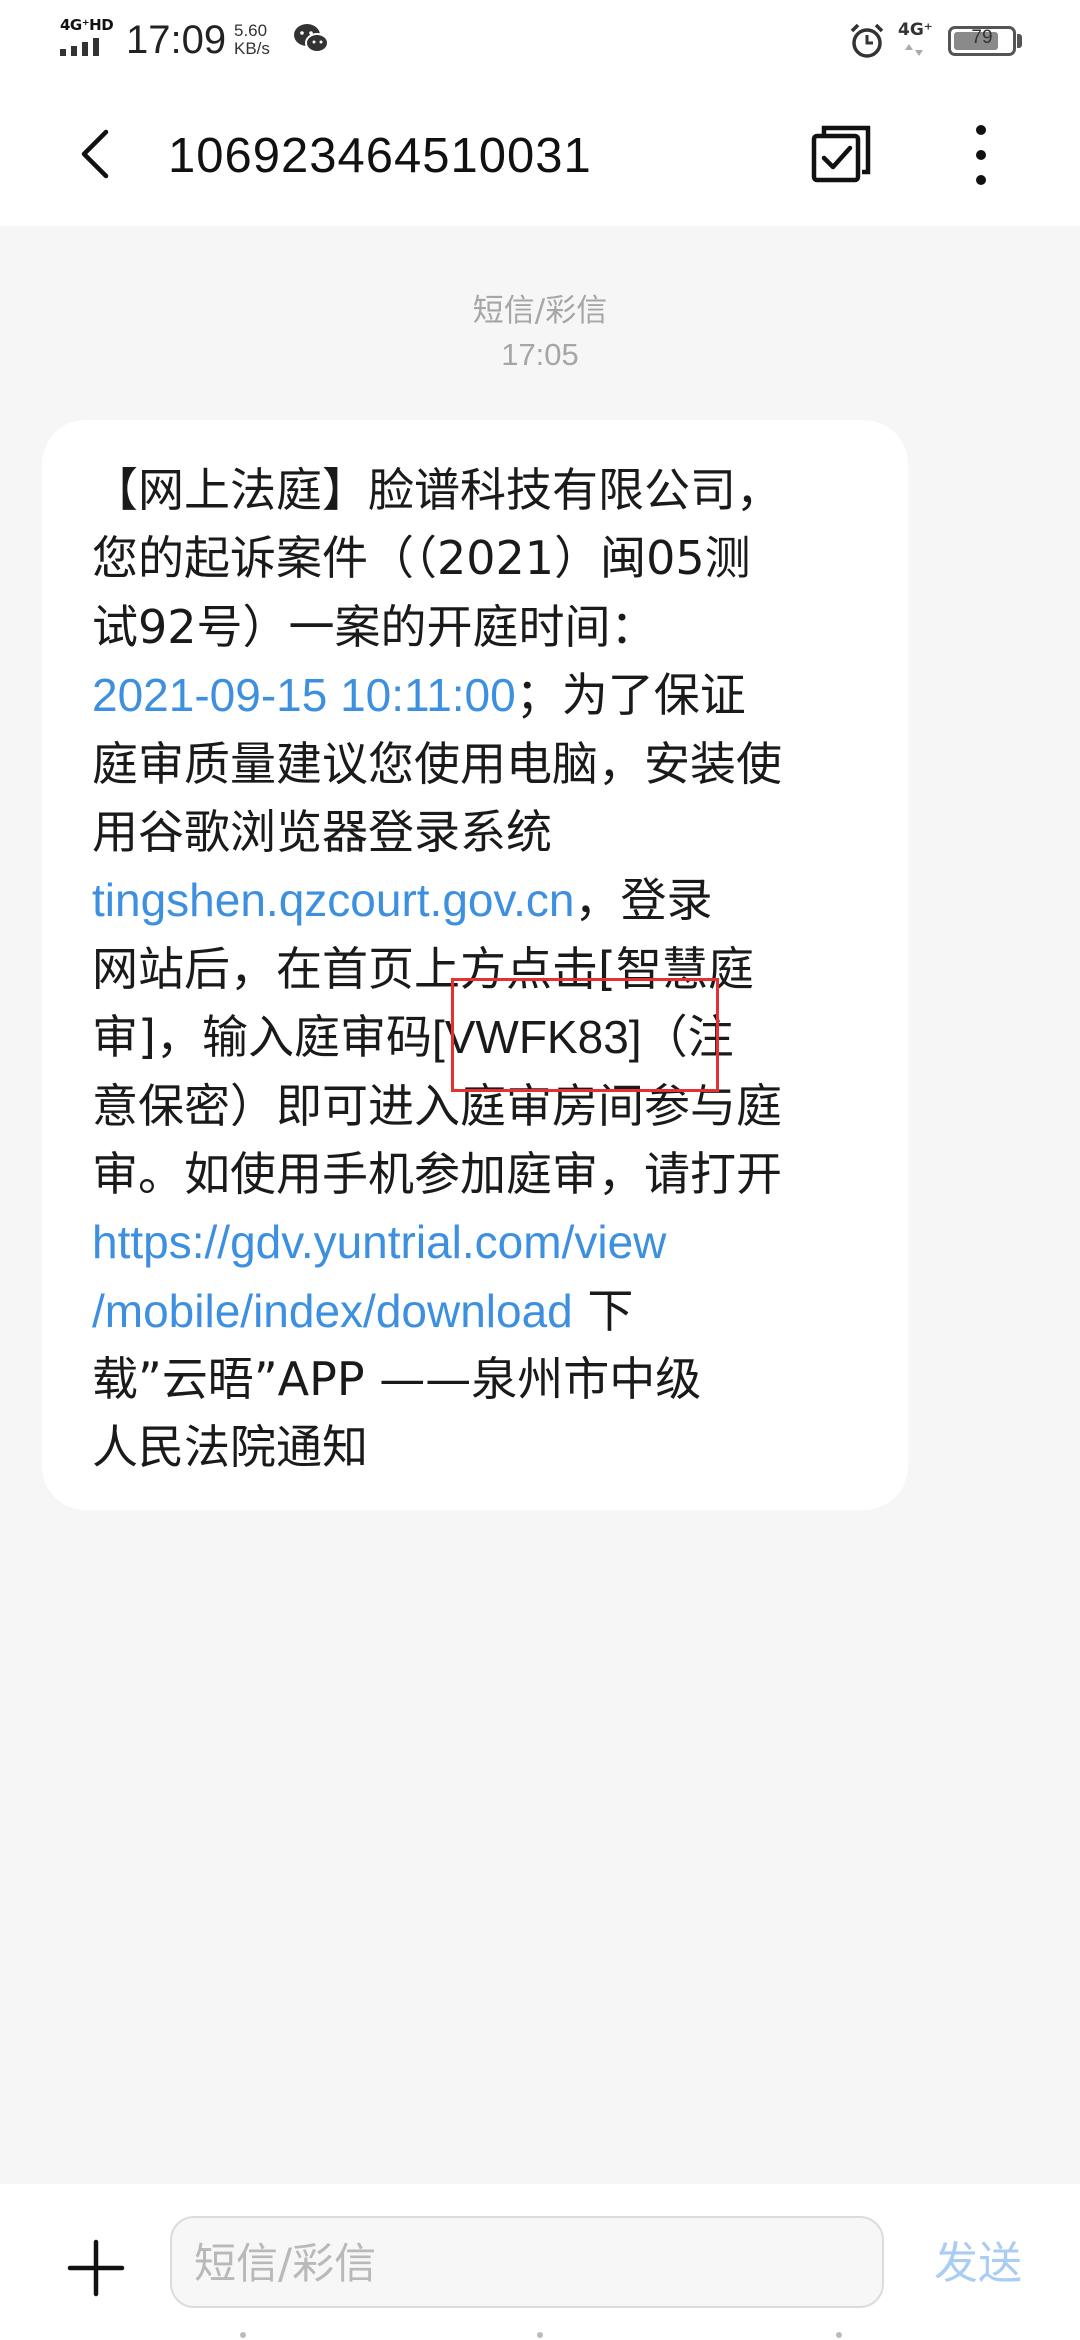  What do you see at coordinates (322, 831) in the screenshot?
I see `message-text: 用谷歌浏览器登录系统` at bounding box center [322, 831].